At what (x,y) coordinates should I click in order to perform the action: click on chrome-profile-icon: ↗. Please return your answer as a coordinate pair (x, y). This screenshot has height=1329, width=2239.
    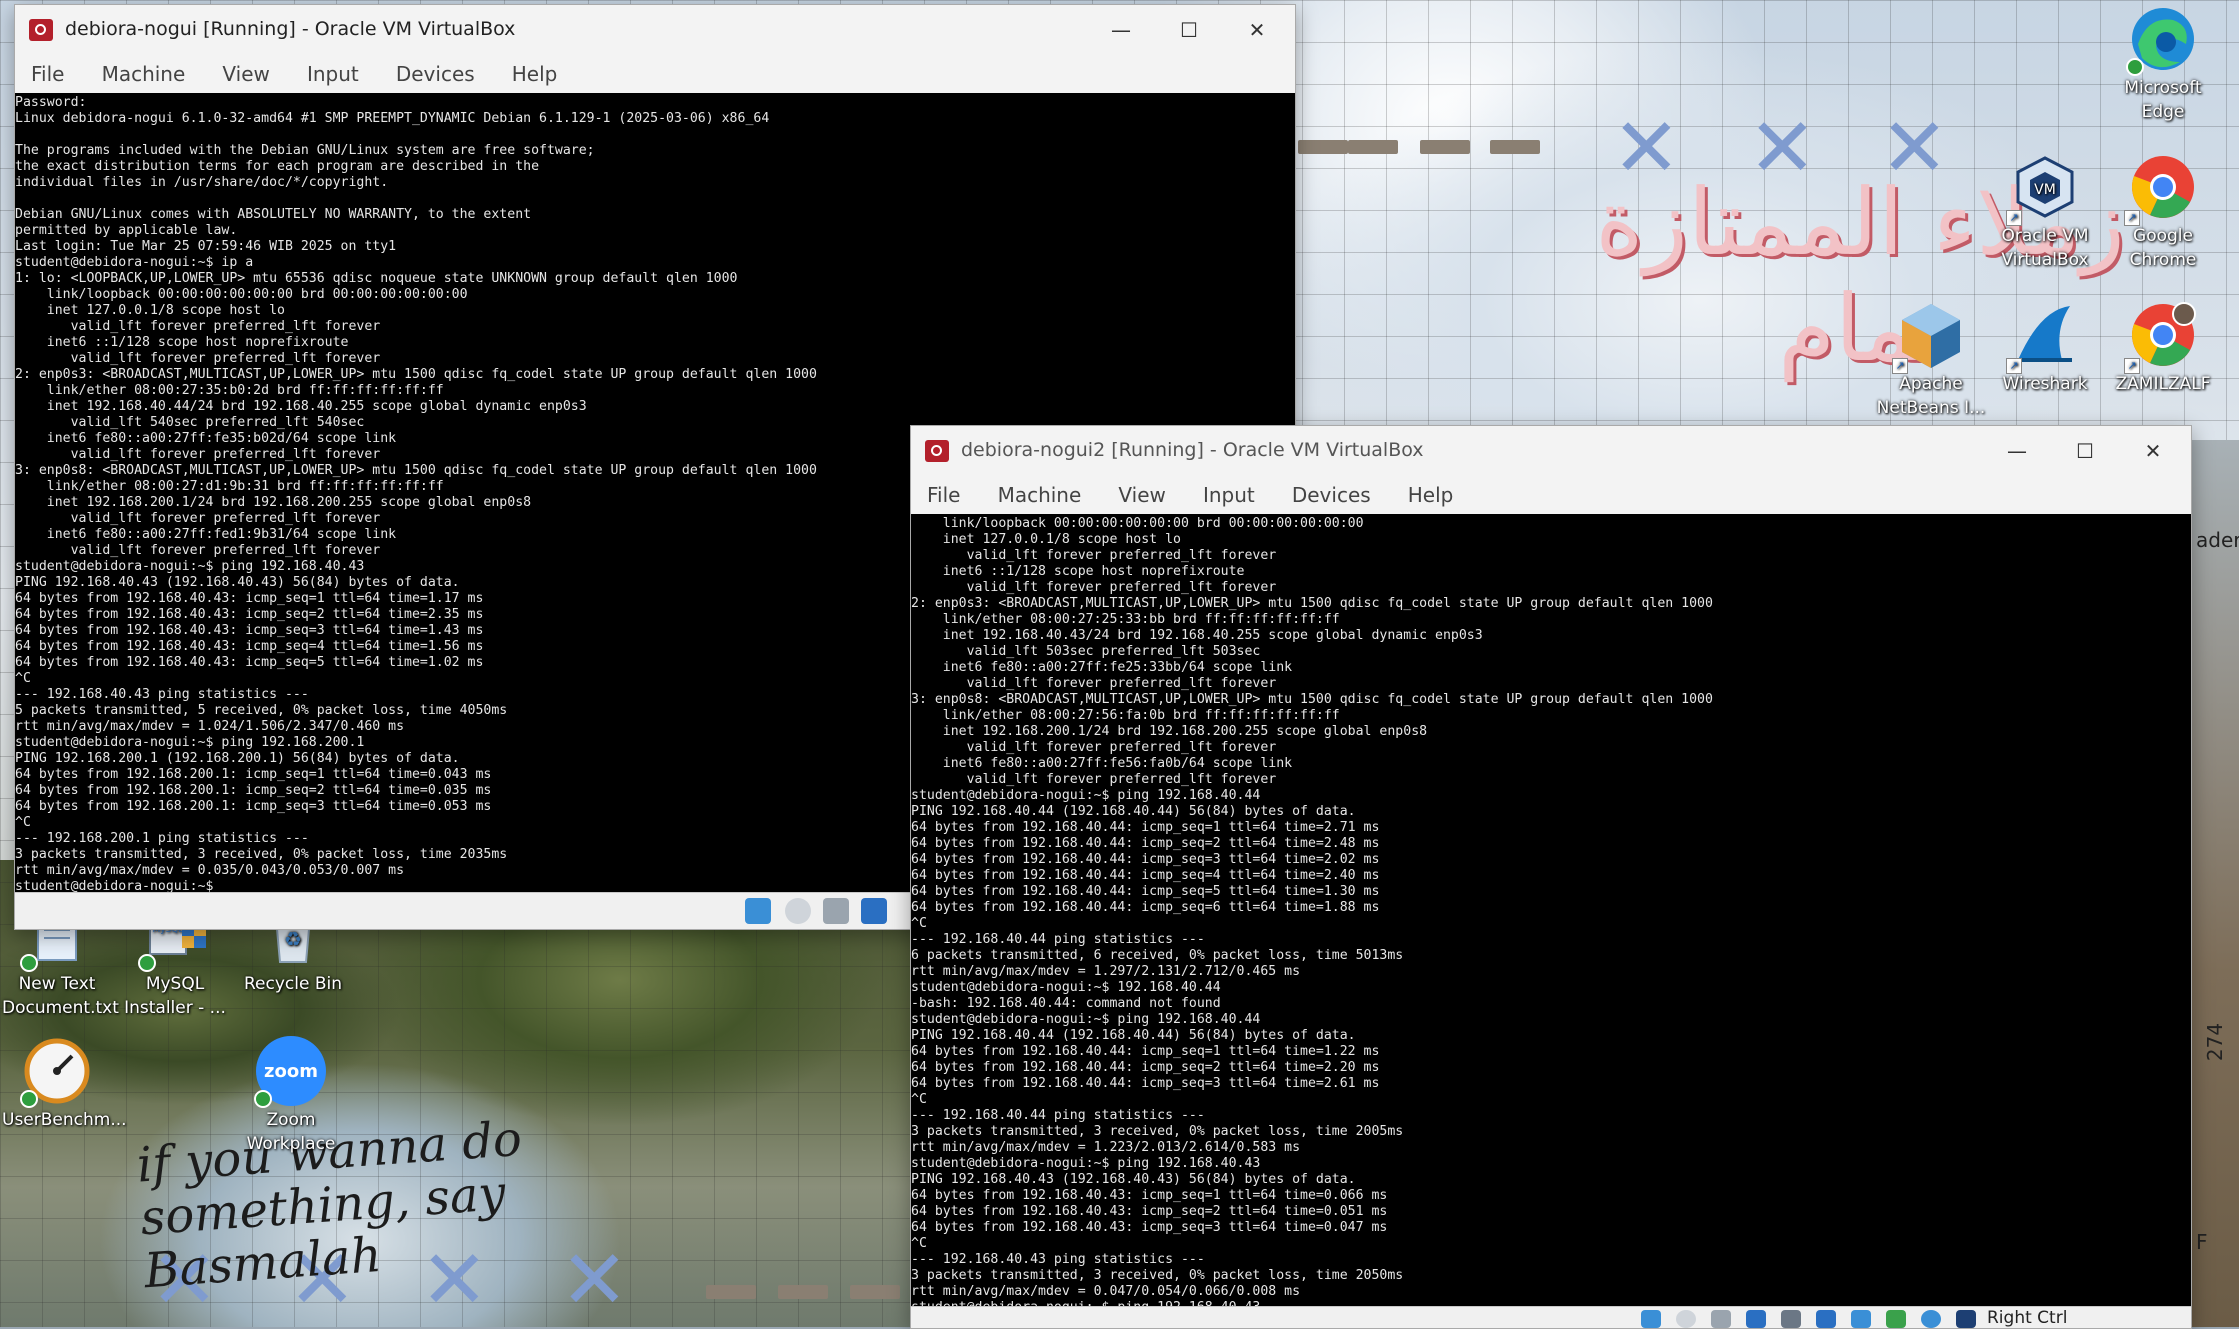
    Looking at the image, I should click on (2161, 337).